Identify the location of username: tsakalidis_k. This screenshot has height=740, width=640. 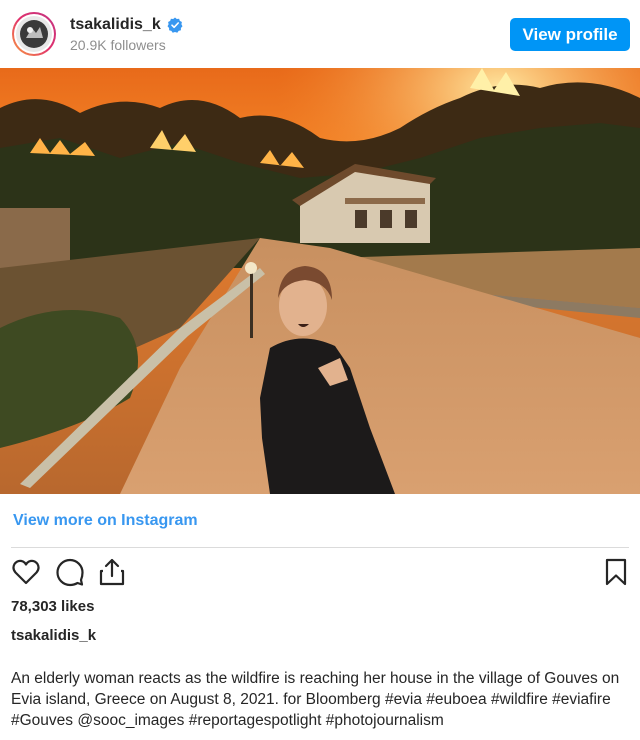
(115, 25).